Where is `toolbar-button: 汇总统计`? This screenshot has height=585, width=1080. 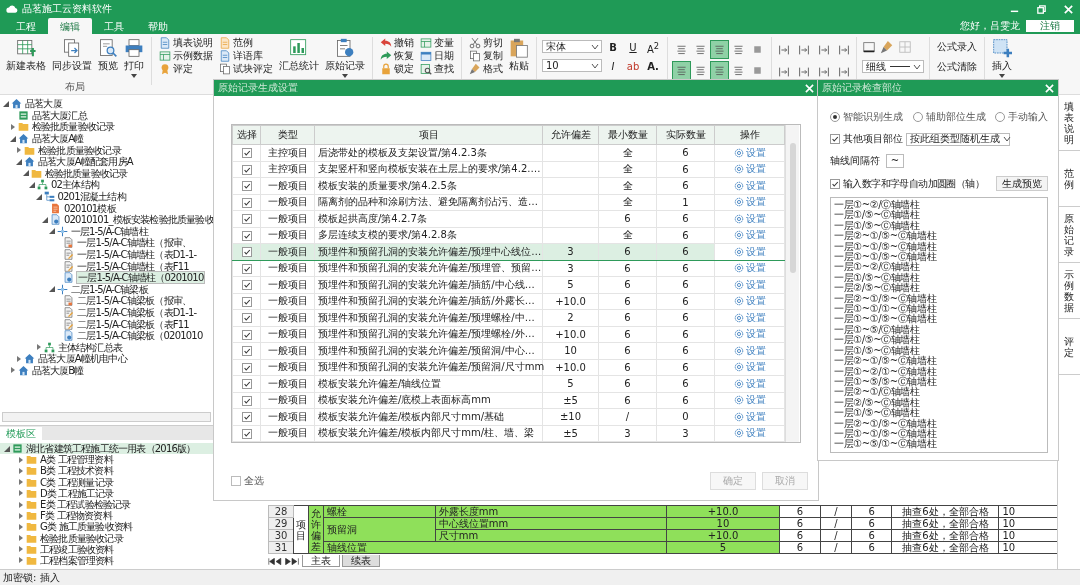
toolbar-button: 汇总统计 is located at coordinates (299, 55).